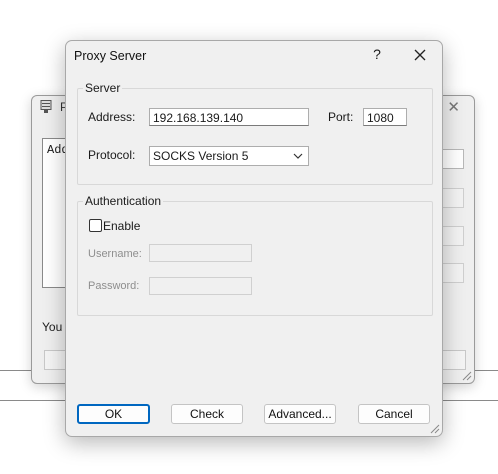 The width and height of the screenshot is (498, 474). What do you see at coordinates (200, 253) in the screenshot?
I see `username-field` at bounding box center [200, 253].